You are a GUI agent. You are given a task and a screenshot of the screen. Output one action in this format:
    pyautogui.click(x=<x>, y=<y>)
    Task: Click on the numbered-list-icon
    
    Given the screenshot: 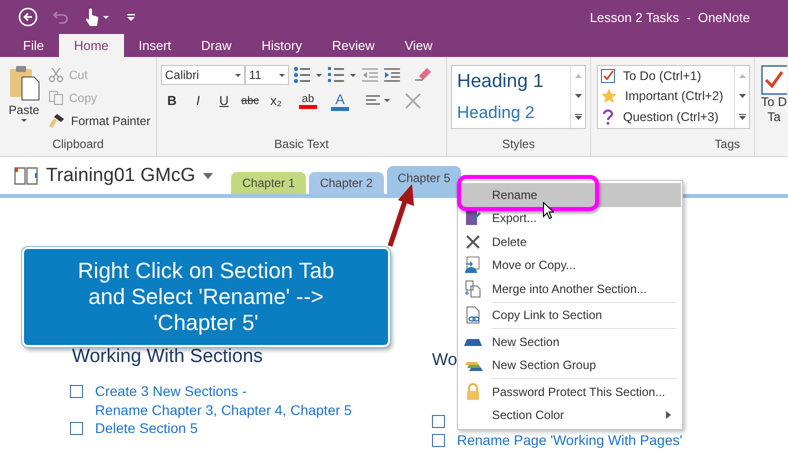 What is the action you would take?
    pyautogui.click(x=342, y=75)
    